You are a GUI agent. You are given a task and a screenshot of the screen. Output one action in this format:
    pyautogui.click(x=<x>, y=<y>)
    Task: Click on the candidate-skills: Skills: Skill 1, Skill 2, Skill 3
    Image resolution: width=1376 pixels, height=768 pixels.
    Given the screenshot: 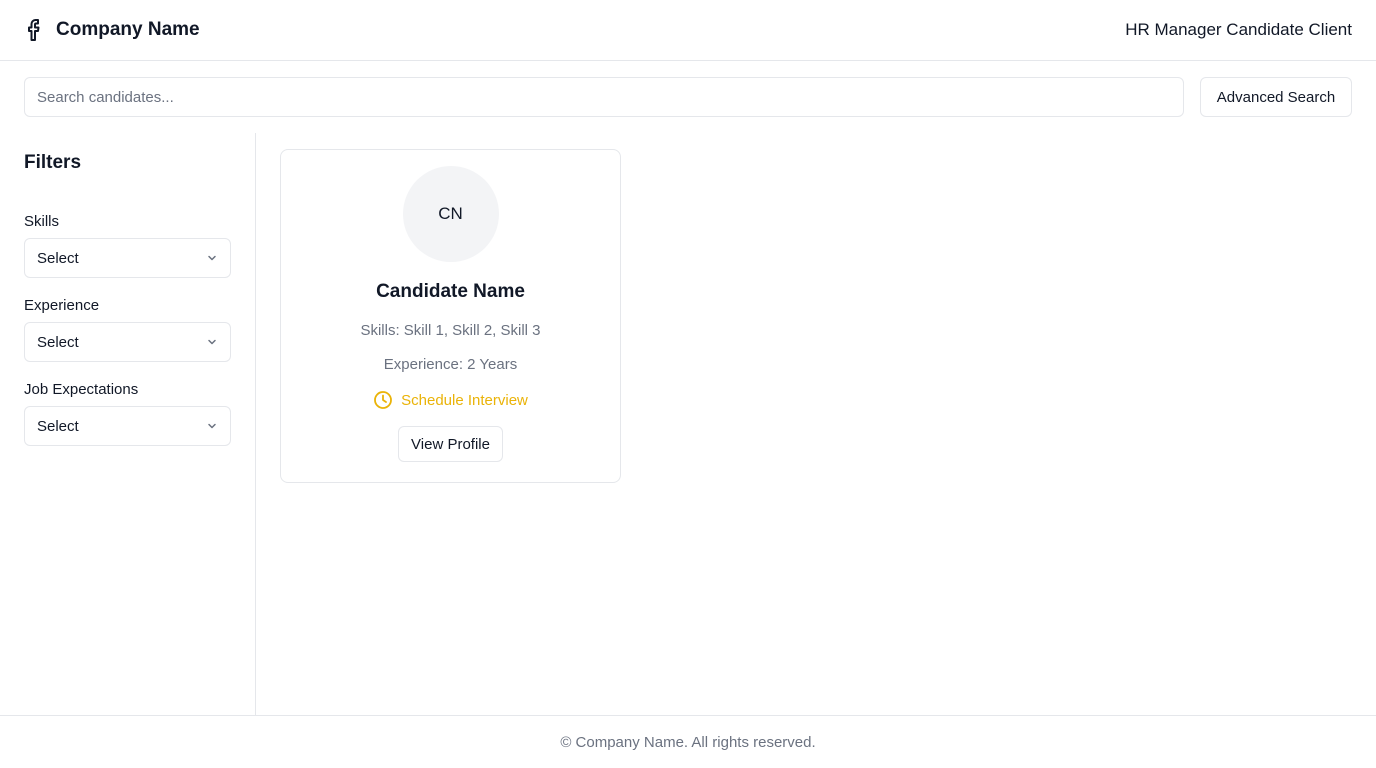 What is the action you would take?
    pyautogui.click(x=450, y=330)
    